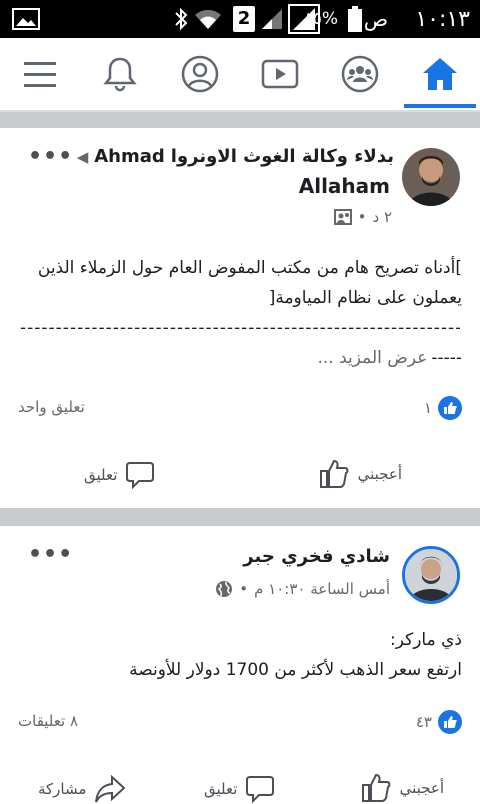  I want to click on comments-count: ٨ تعليقات, so click(48, 721).